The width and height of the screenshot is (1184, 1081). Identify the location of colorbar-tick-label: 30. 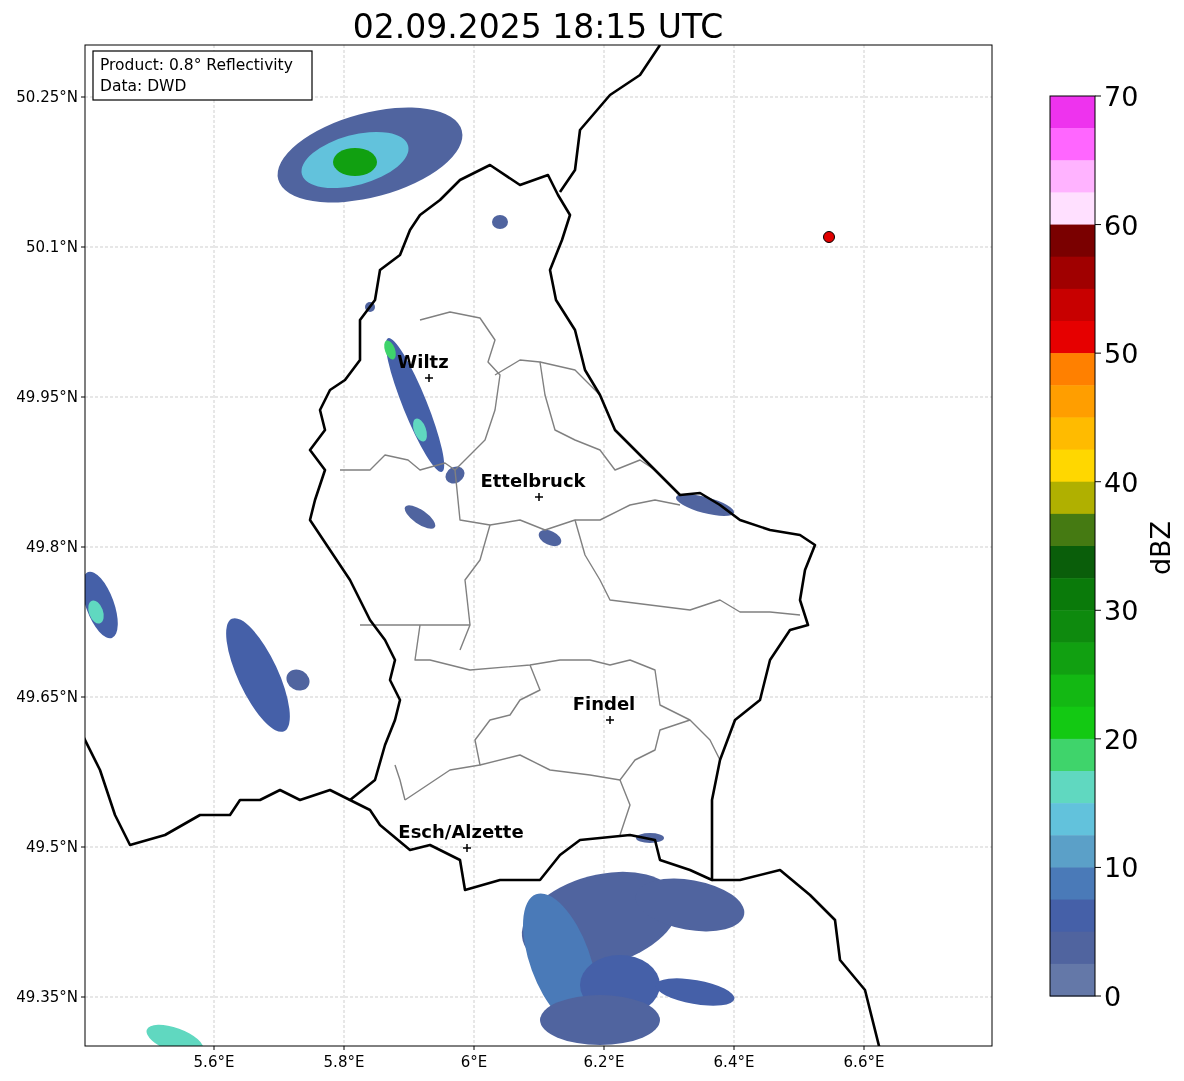
(1121, 611).